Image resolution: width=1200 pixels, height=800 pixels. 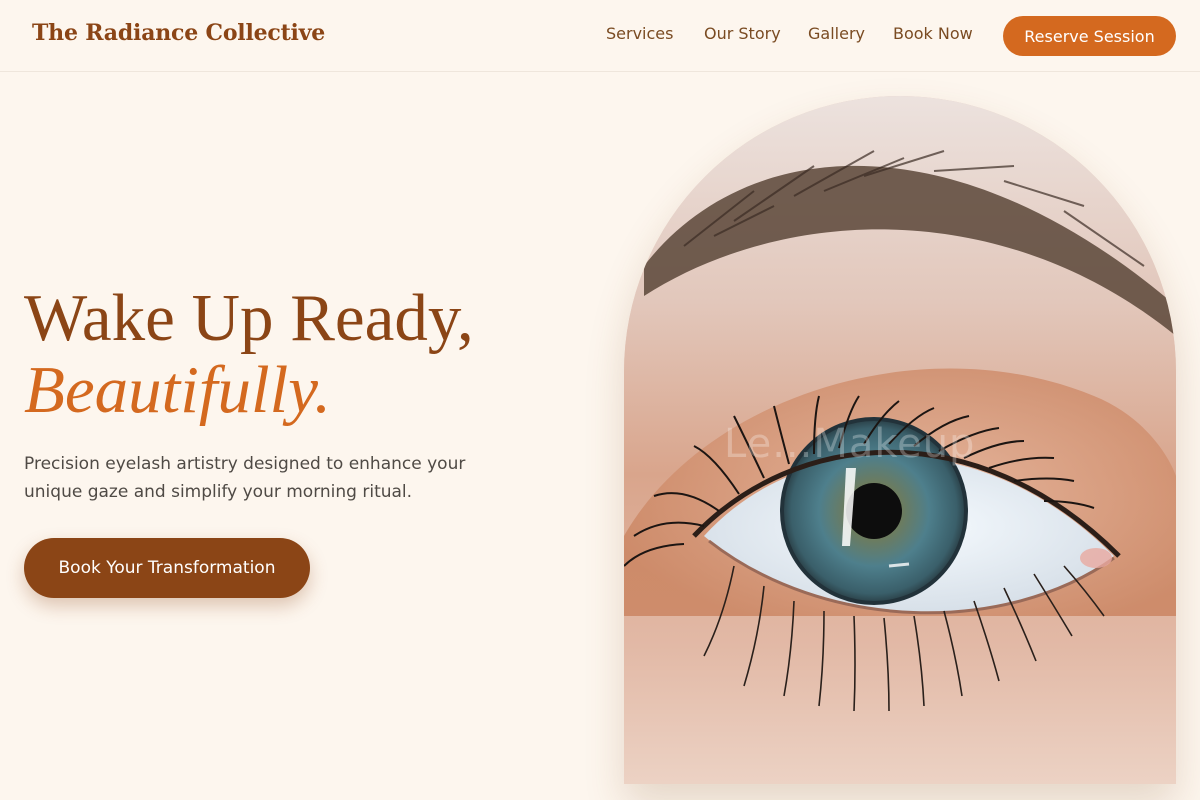 I want to click on nav-link-our-story: Our Story, so click(x=742, y=33).